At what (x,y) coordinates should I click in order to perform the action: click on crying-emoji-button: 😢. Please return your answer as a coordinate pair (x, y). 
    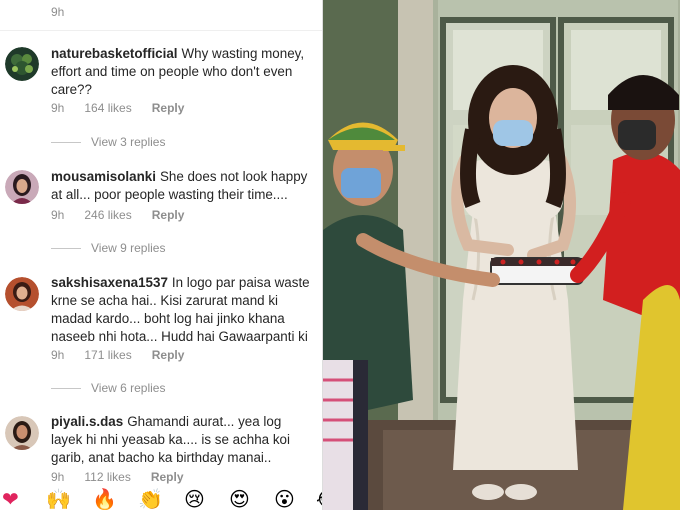
    Looking at the image, I should click on (194, 499).